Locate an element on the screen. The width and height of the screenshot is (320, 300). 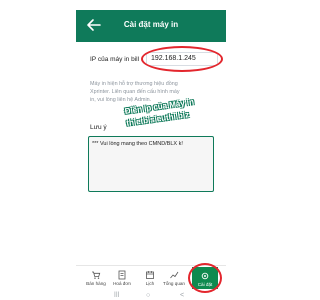
app-header: Cài đặt máy in is located at coordinates (151, 26).